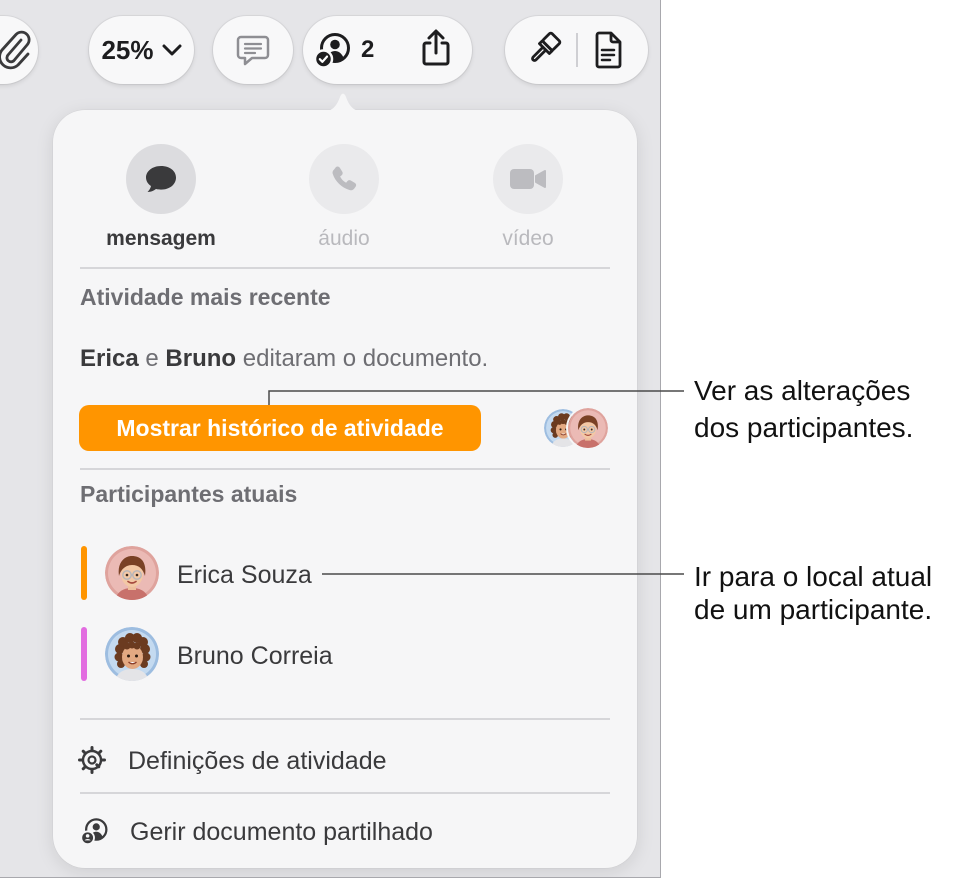 The image size is (960, 880). I want to click on participant-row-erica: Erica Souza, so click(345, 573).